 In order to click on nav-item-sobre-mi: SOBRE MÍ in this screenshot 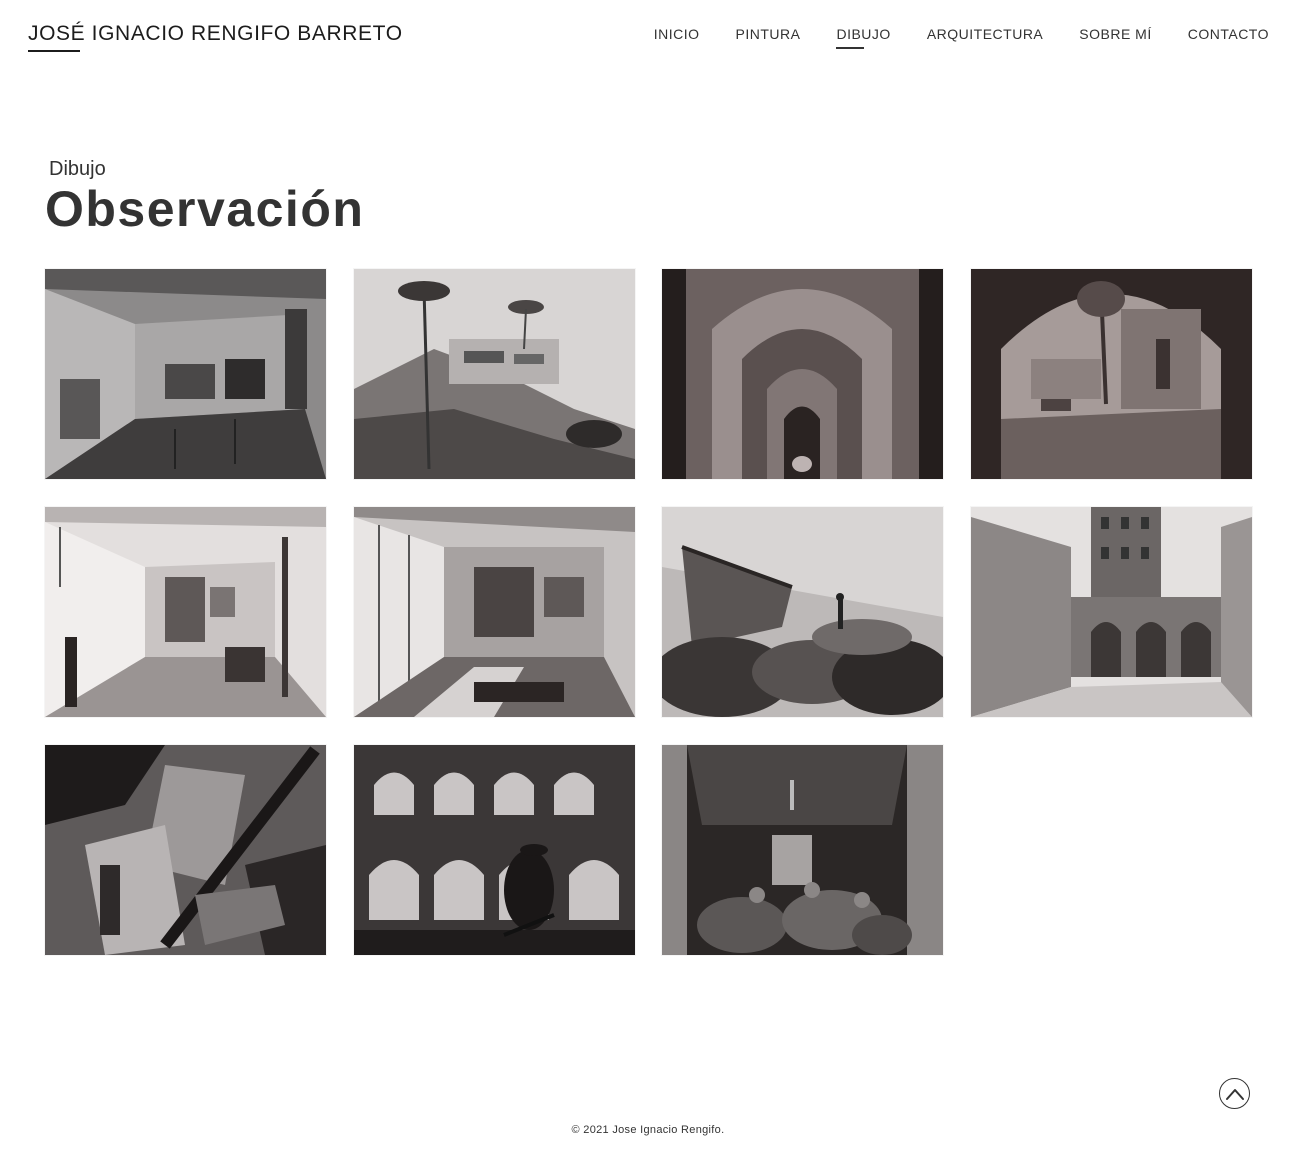, I will do `click(1115, 34)`.